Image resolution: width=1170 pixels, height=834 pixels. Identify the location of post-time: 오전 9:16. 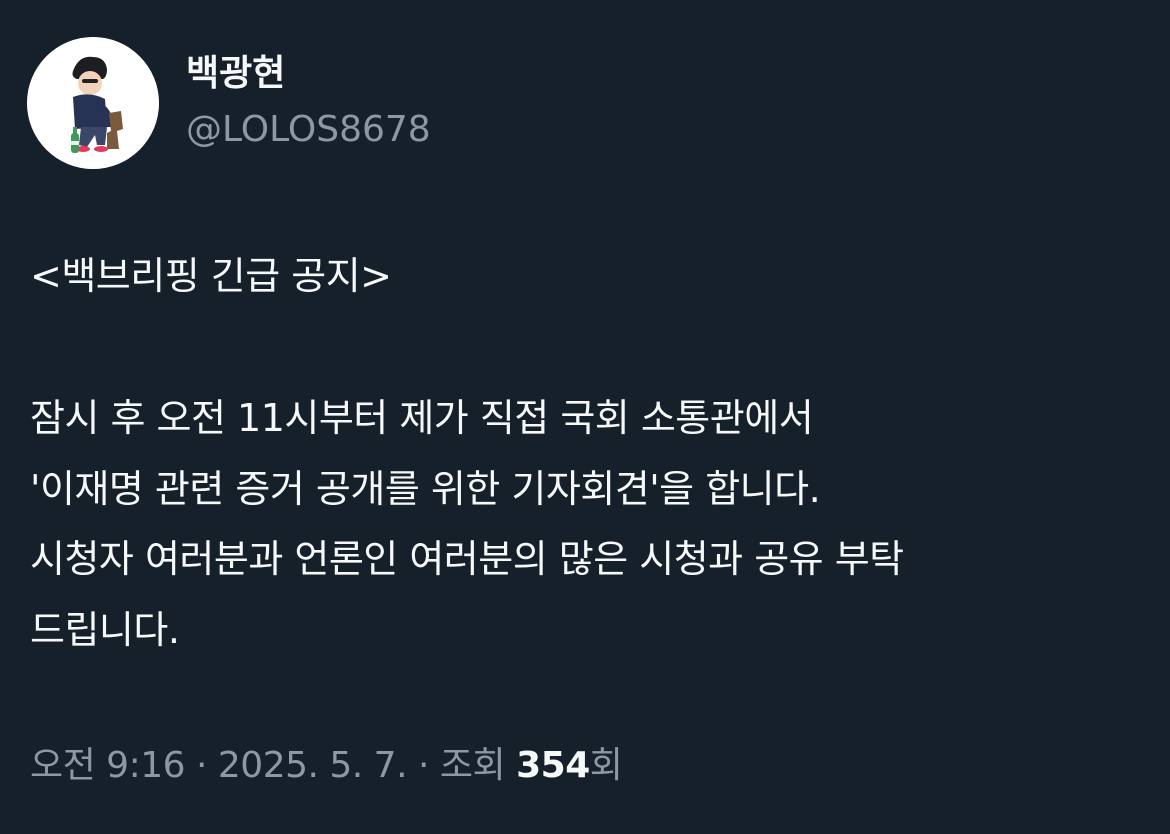
(108, 765).